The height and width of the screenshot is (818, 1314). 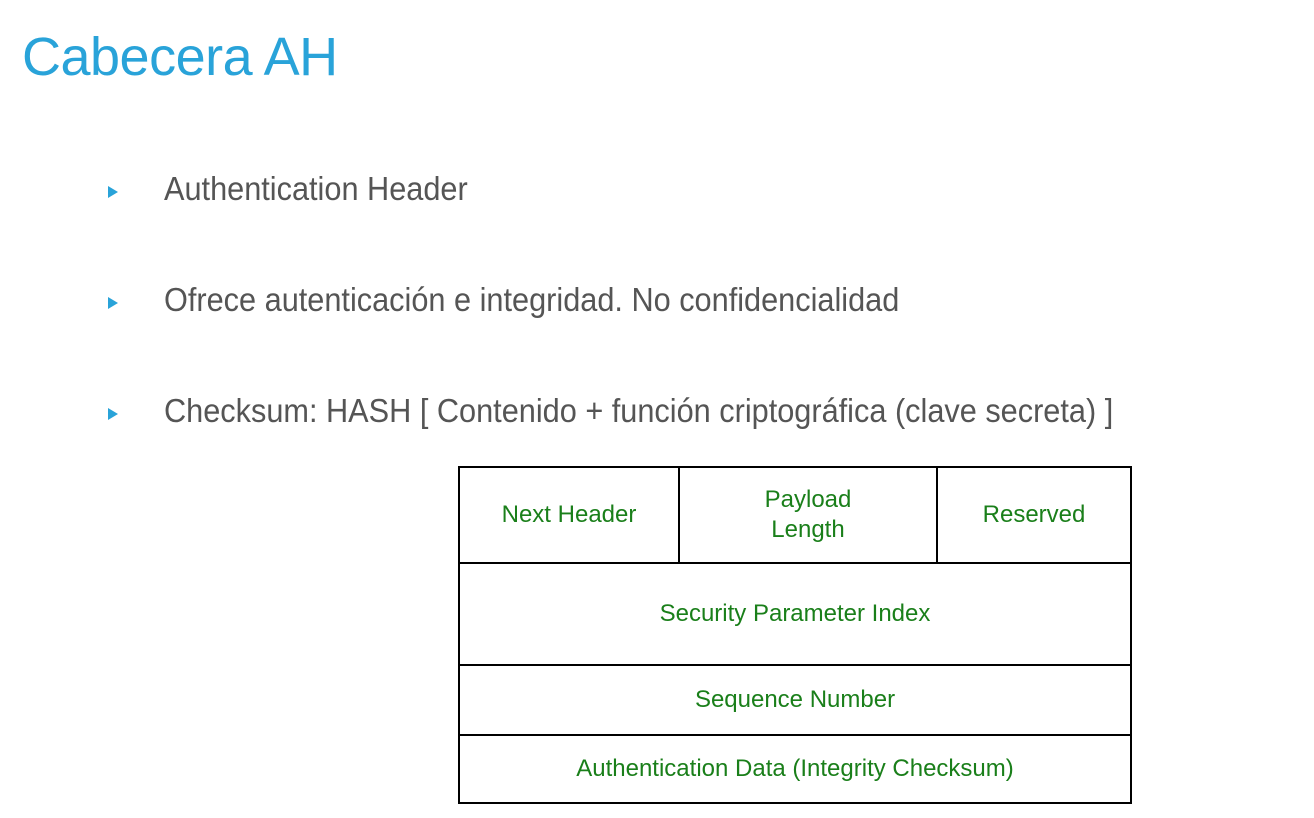 I want to click on ah-row-sequence: Sequence Number, so click(x=795, y=701).